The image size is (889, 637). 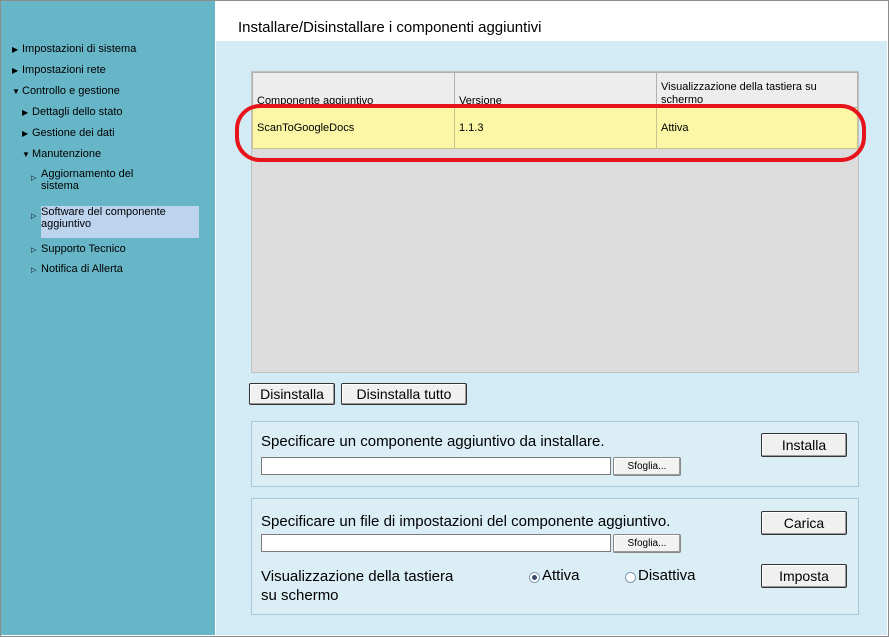 I want to click on load-button: Carica, so click(x=804, y=523).